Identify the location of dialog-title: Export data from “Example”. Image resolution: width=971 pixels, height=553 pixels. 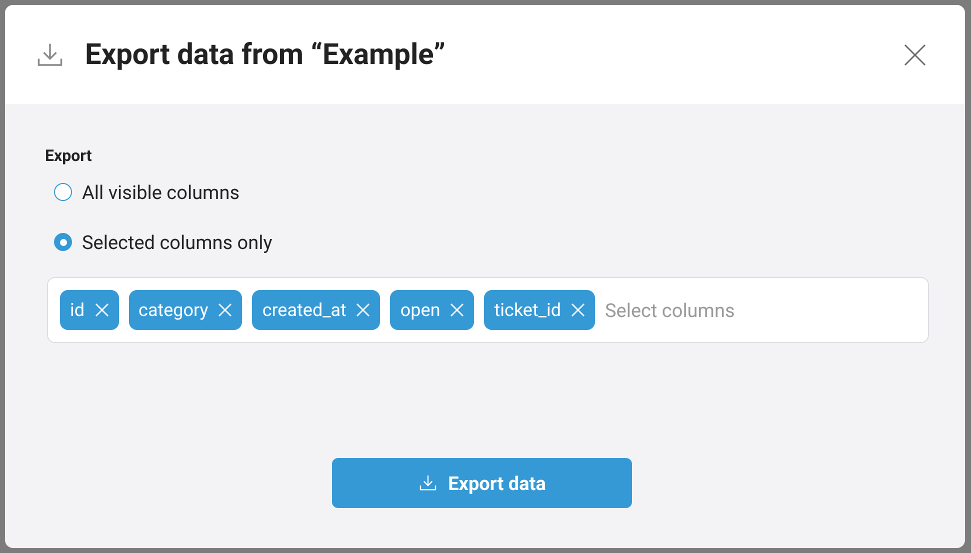
(265, 55).